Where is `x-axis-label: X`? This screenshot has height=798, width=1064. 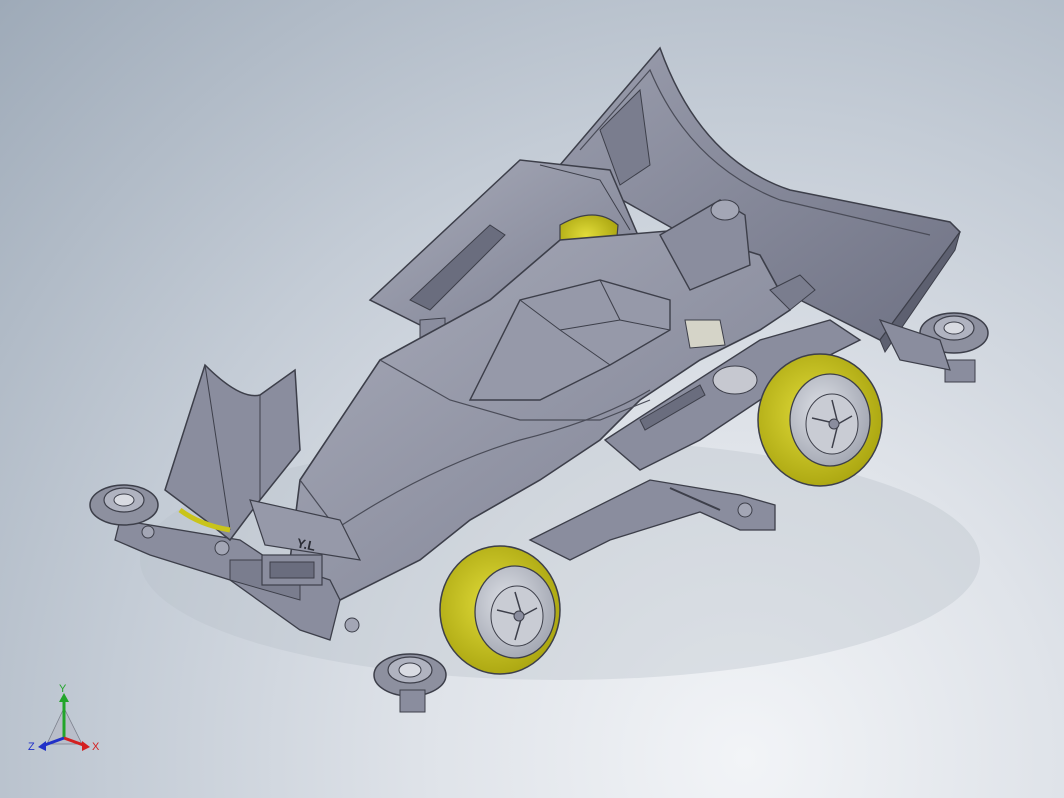
x-axis-label: X is located at coordinates (96, 747).